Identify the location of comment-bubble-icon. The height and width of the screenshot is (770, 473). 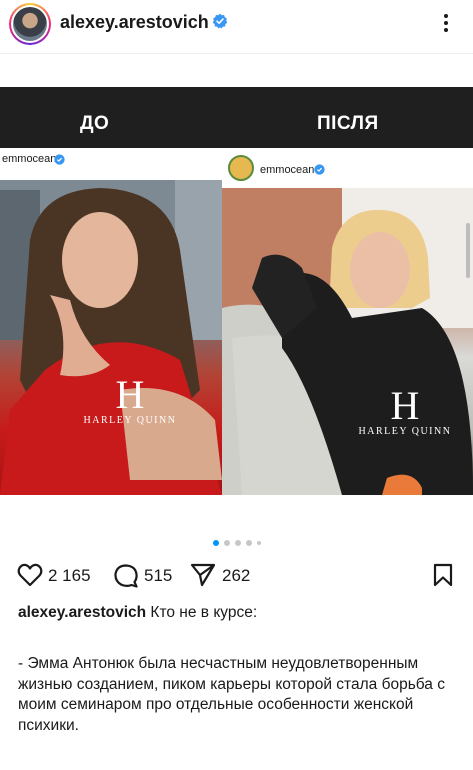
(126, 576).